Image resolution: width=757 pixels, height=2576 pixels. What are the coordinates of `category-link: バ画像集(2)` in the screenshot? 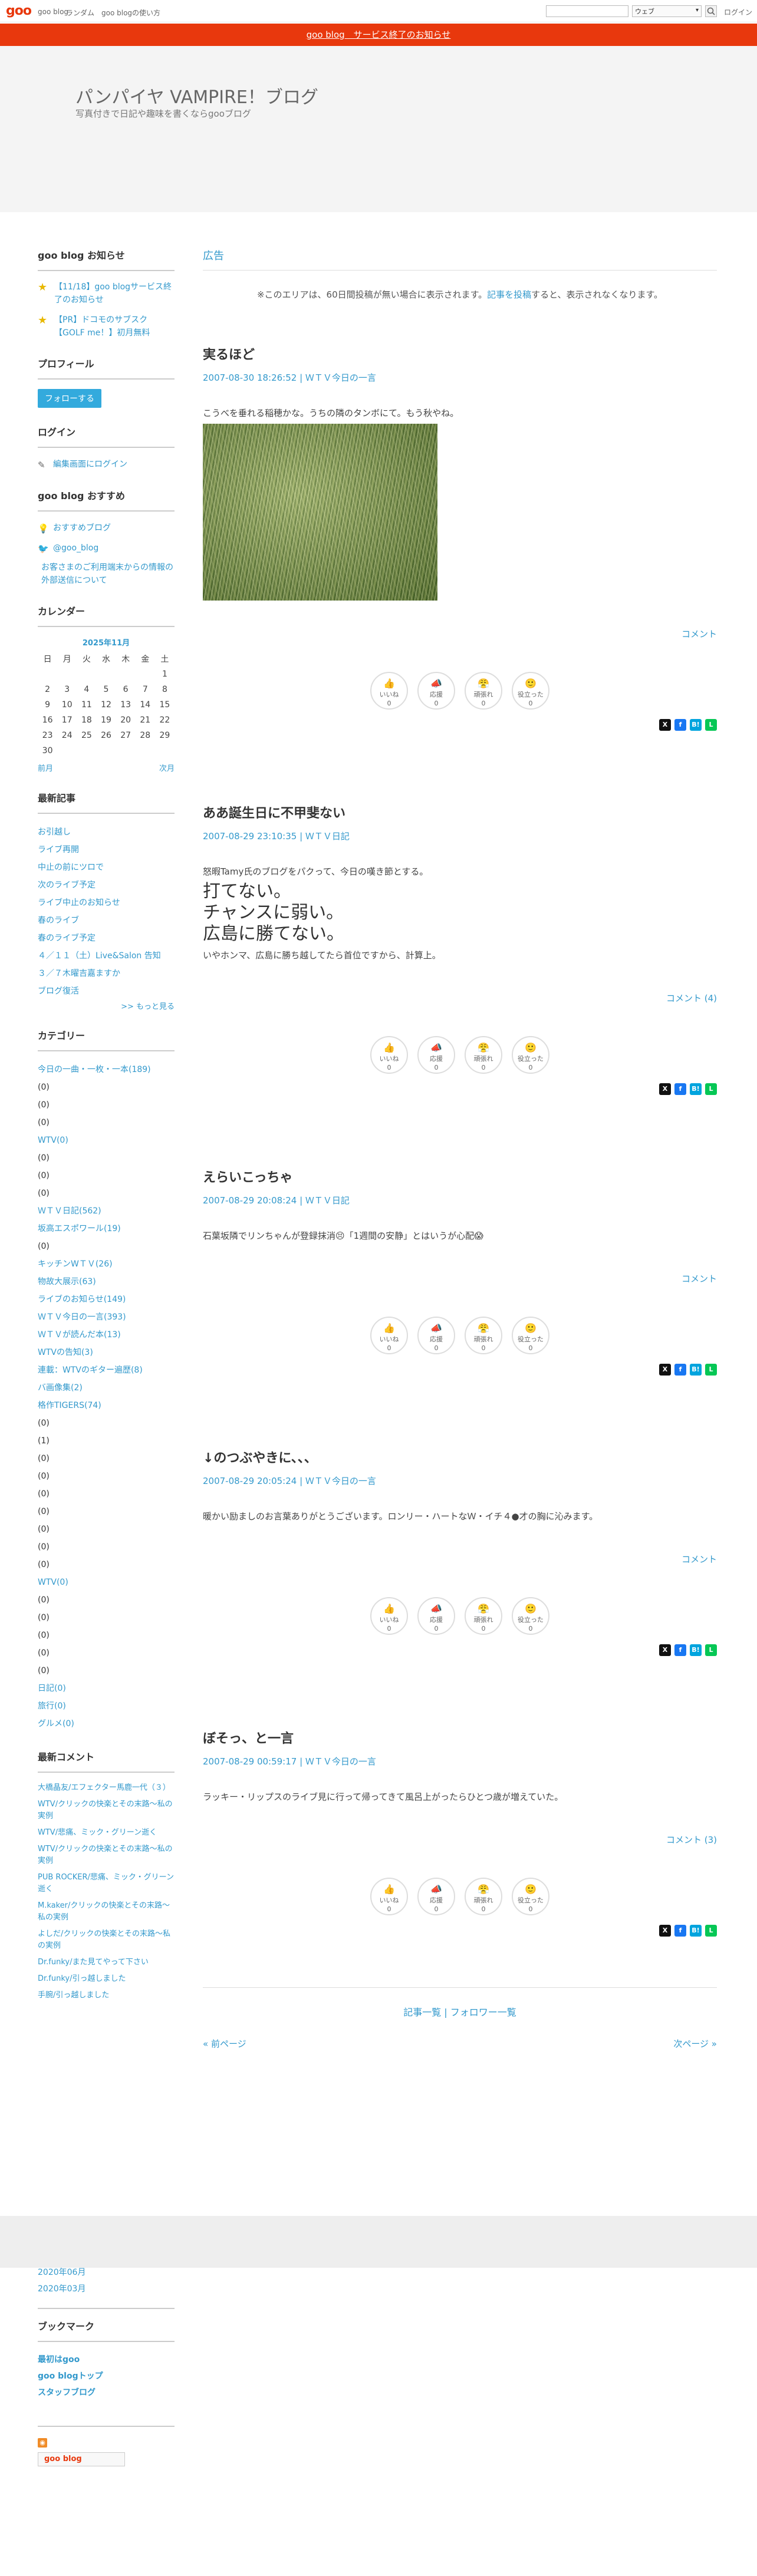 It's located at (107, 1388).